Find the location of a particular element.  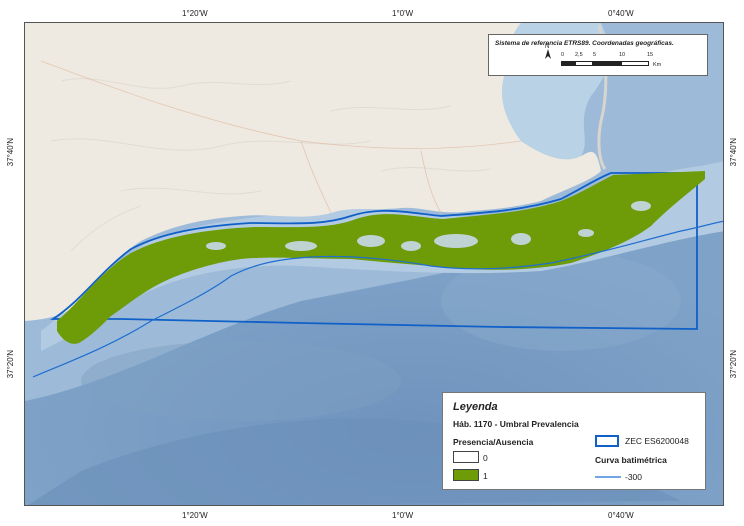

presence-header: Presencia/Ausencia is located at coordinates (493, 442).